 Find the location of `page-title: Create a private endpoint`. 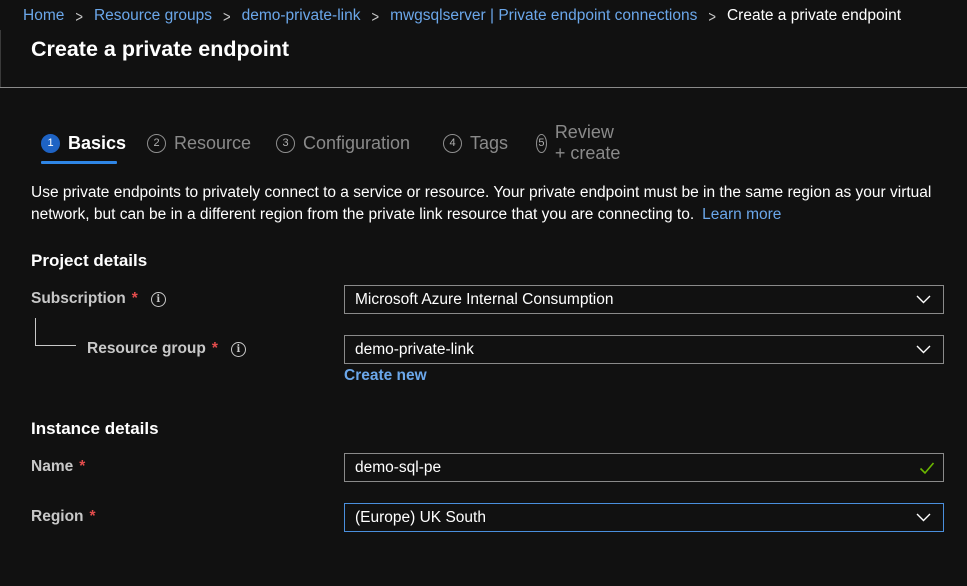

page-title: Create a private endpoint is located at coordinates (160, 49).